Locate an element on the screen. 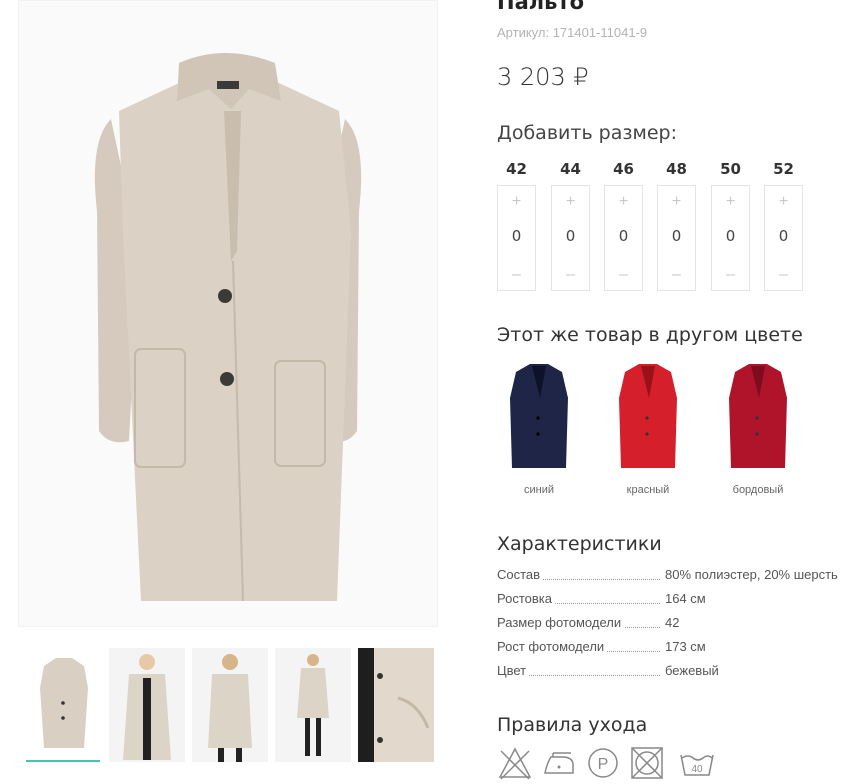 The width and height of the screenshot is (866, 784). active-thumbnail-indicator is located at coordinates (63, 761).